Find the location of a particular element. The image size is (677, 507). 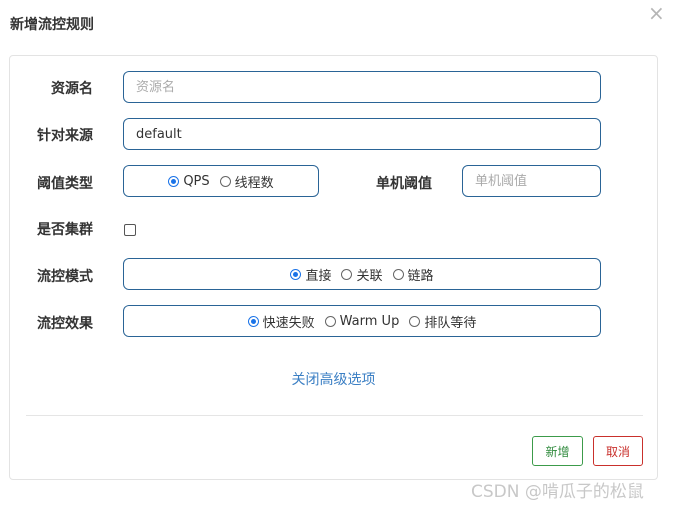

divider is located at coordinates (334, 415).